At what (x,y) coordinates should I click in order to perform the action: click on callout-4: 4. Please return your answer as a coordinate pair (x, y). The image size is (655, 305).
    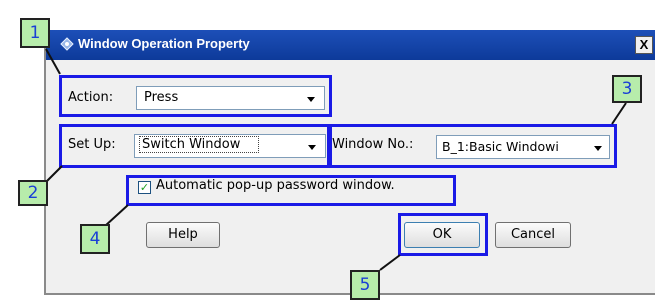
    Looking at the image, I should click on (95, 239).